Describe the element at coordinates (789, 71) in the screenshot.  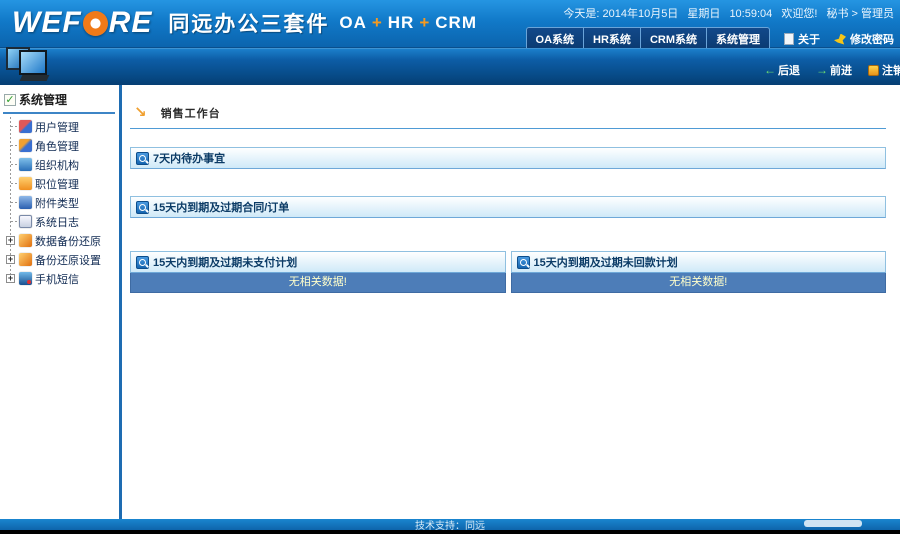
I see `back-label: 后退` at that location.